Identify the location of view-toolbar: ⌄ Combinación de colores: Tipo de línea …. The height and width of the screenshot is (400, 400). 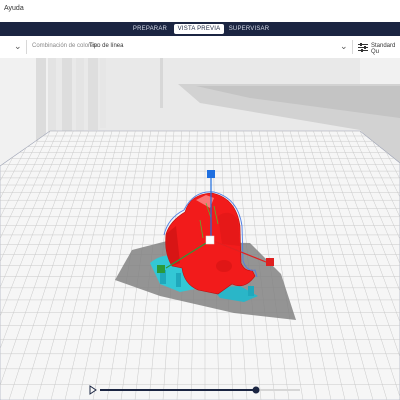
(200, 47).